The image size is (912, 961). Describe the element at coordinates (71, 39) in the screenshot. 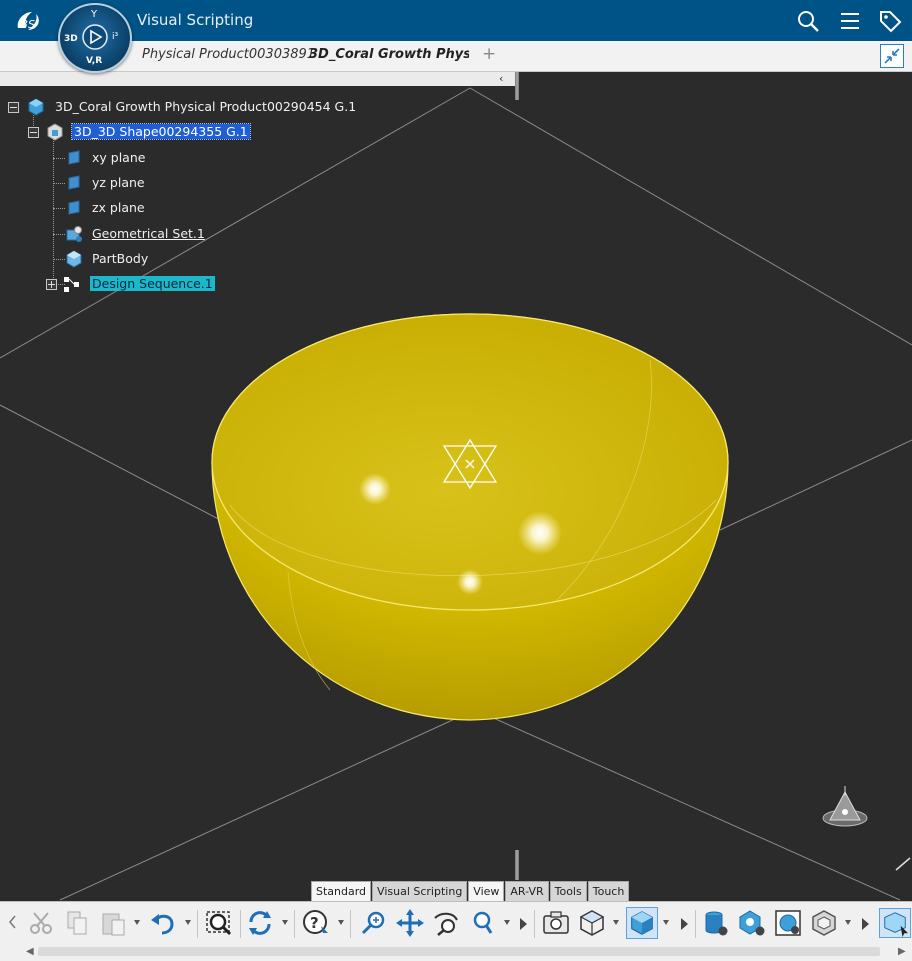

I see `compass-left: 3D` at that location.